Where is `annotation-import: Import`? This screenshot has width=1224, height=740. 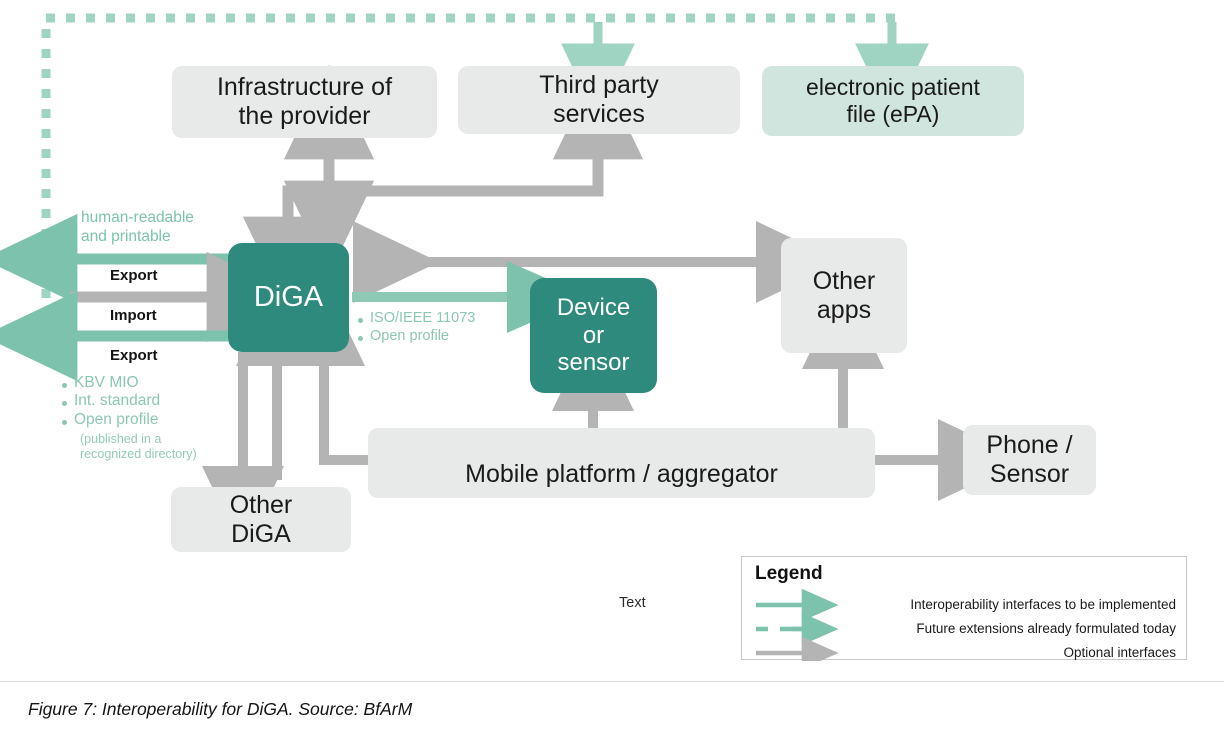 annotation-import: Import is located at coordinates (133, 315).